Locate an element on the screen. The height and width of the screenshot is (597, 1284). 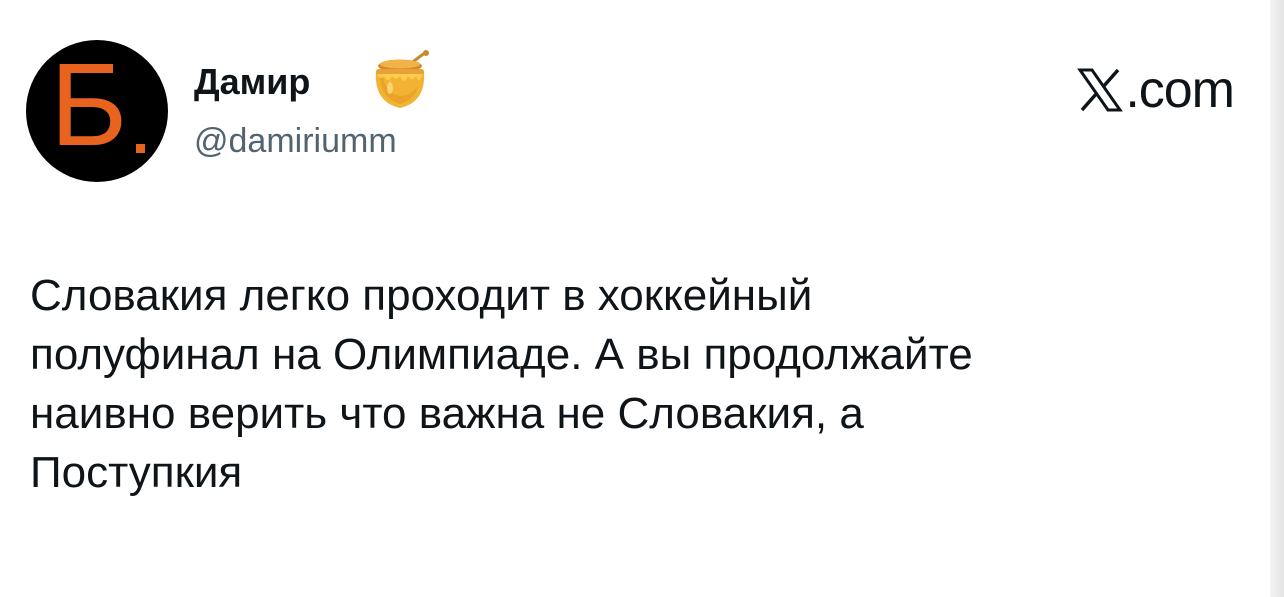
author-display-name: Дамир is located at coordinates (252, 82).